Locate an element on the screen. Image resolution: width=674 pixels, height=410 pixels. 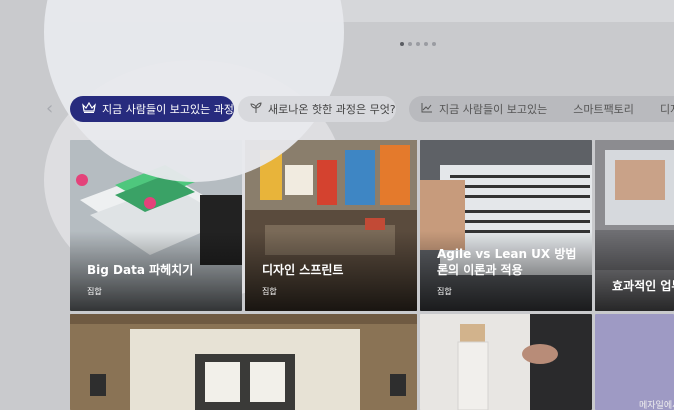
tab-digital: 디지 is located at coordinates (667, 109).